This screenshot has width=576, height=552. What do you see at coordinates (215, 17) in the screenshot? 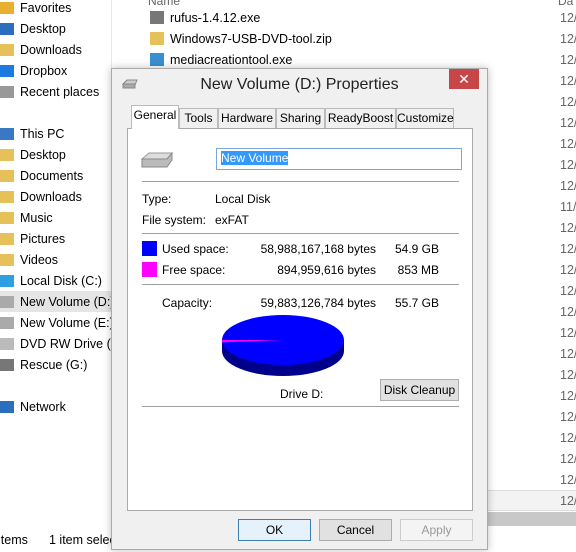
I see `file-name: rufus-1.4.12.exe` at bounding box center [215, 17].